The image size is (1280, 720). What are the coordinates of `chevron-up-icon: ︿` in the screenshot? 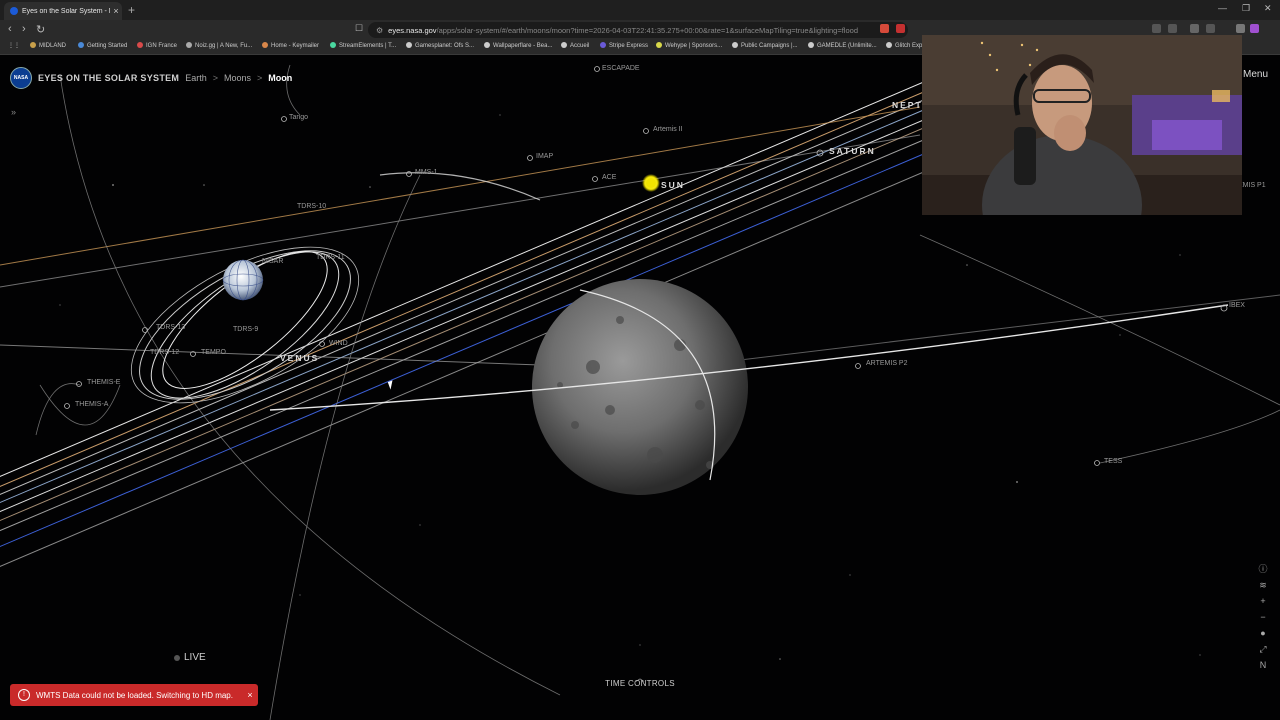 It's located at (640, 678).